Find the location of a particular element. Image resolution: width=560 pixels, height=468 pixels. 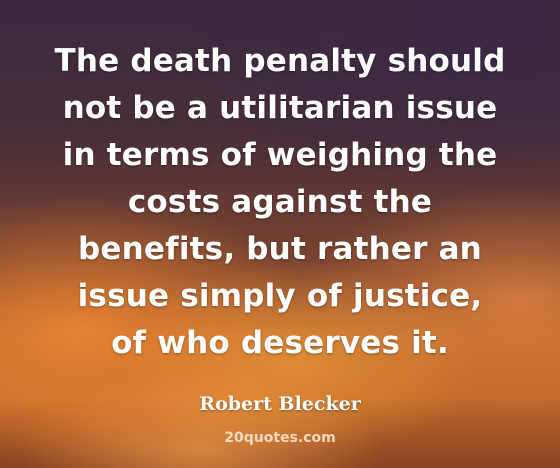

quote-line: benefits, but rather an is located at coordinates (280, 249).